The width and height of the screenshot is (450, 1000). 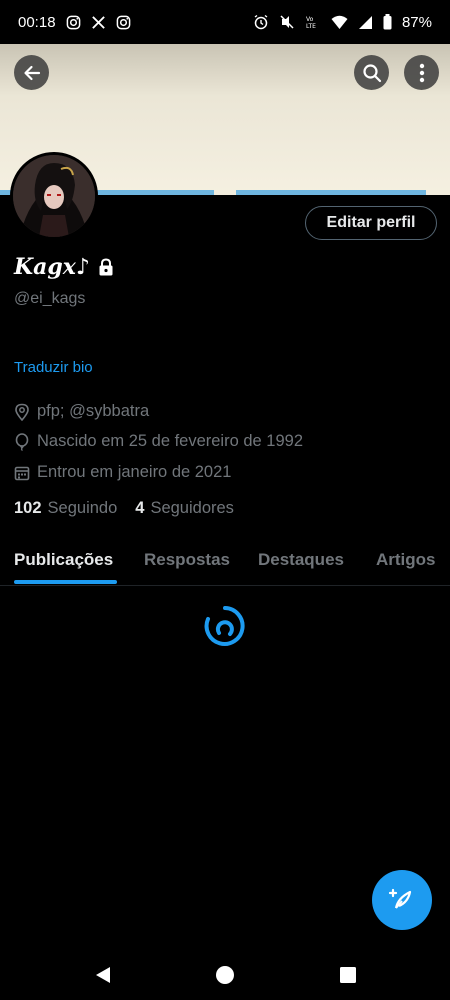 What do you see at coordinates (37, 22) in the screenshot?
I see `clock: 00:18` at bounding box center [37, 22].